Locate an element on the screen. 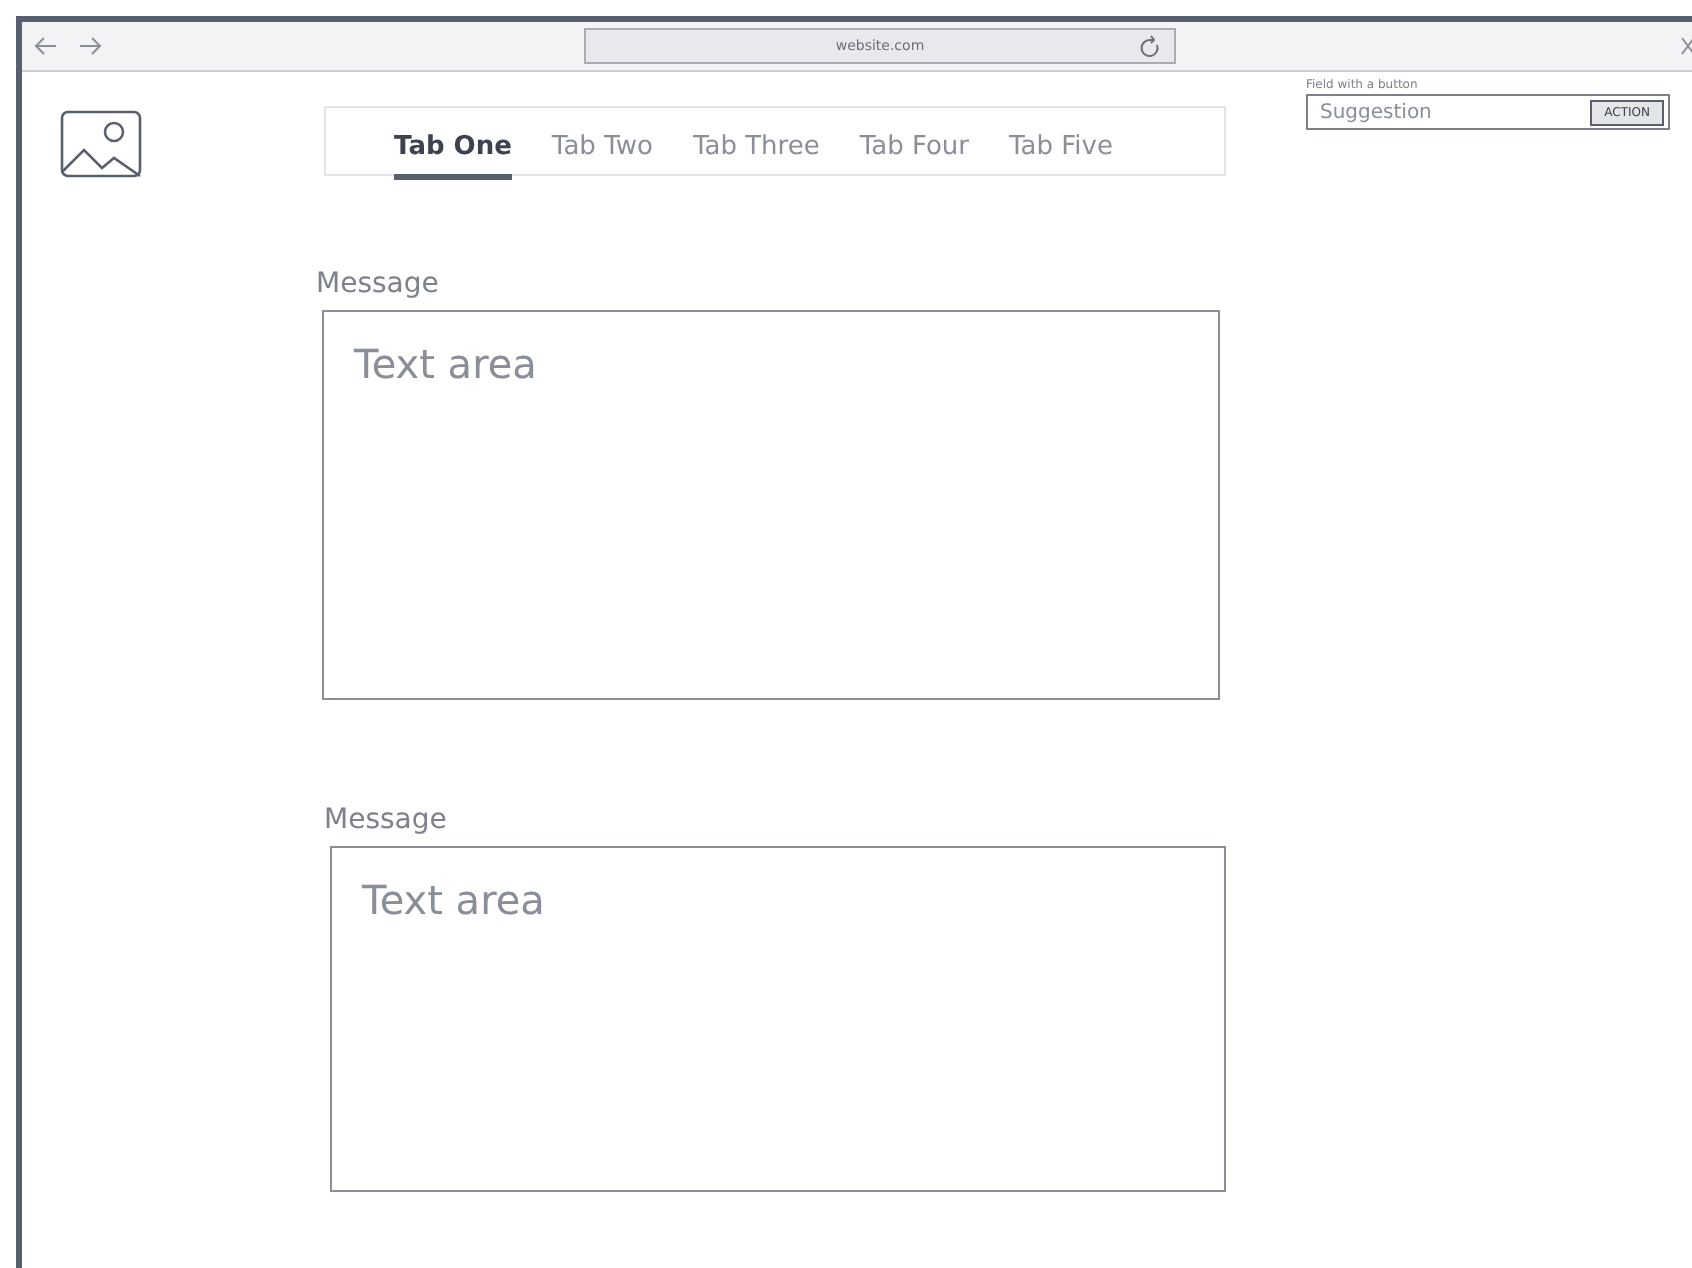 The image size is (1692, 1268). close-icon is located at coordinates (1686, 46).